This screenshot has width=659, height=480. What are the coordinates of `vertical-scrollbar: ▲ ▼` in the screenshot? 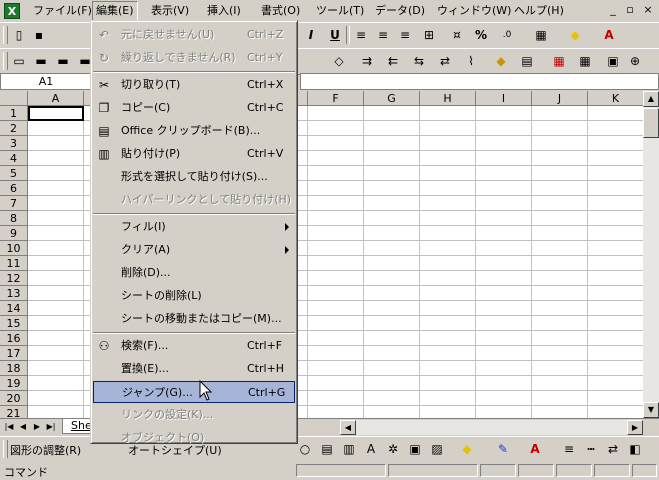 It's located at (651, 254).